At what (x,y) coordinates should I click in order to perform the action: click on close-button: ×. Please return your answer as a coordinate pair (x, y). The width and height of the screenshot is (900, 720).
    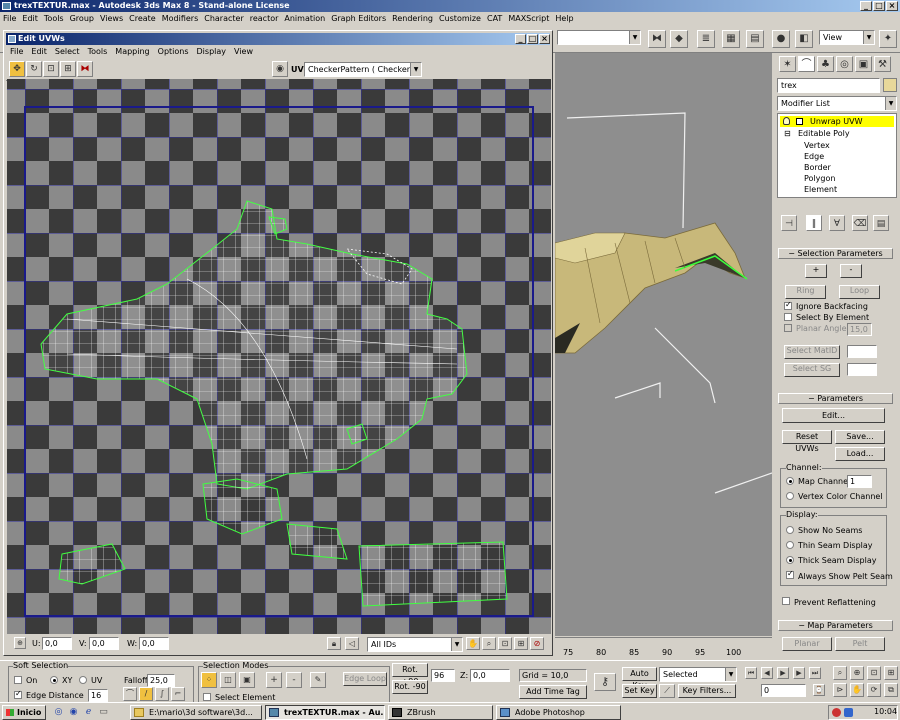
    Looking at the image, I should click on (892, 6).